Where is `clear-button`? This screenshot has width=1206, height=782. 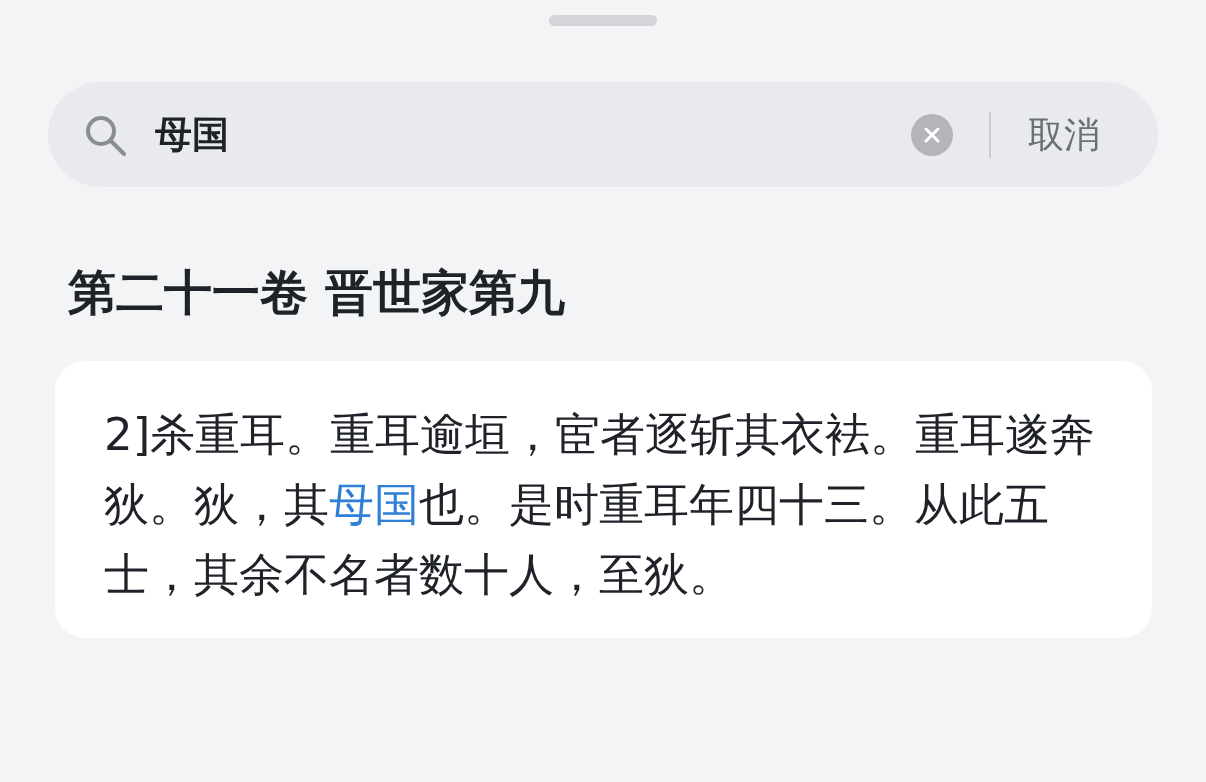 clear-button is located at coordinates (932, 134).